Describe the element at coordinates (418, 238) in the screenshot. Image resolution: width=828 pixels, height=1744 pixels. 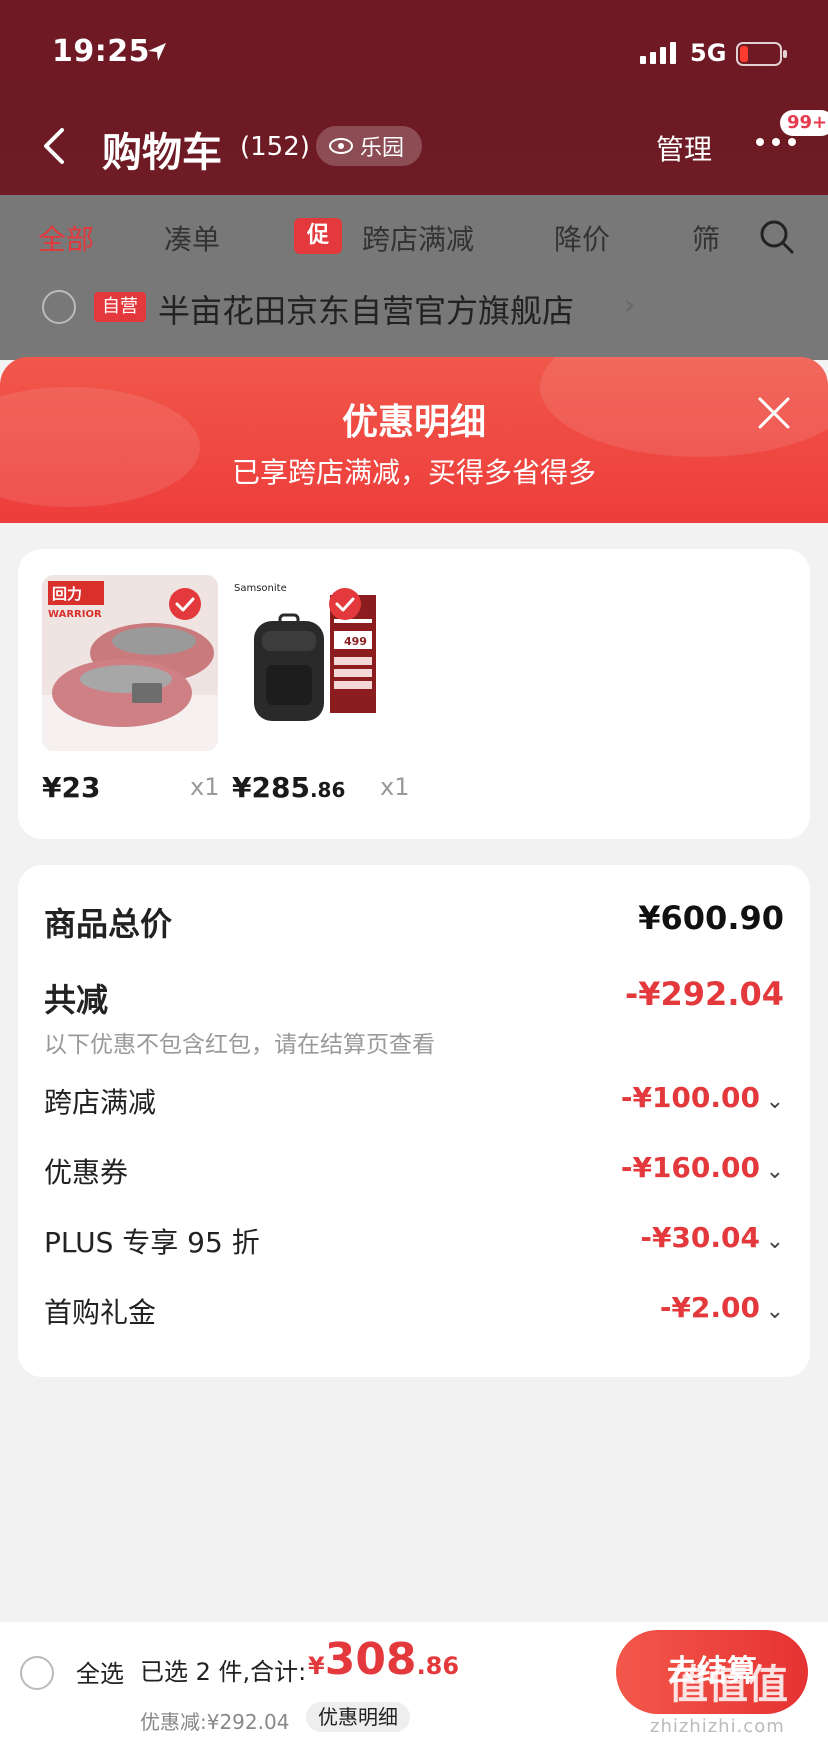
I see `tab-cross-store: 跨店满减` at that location.